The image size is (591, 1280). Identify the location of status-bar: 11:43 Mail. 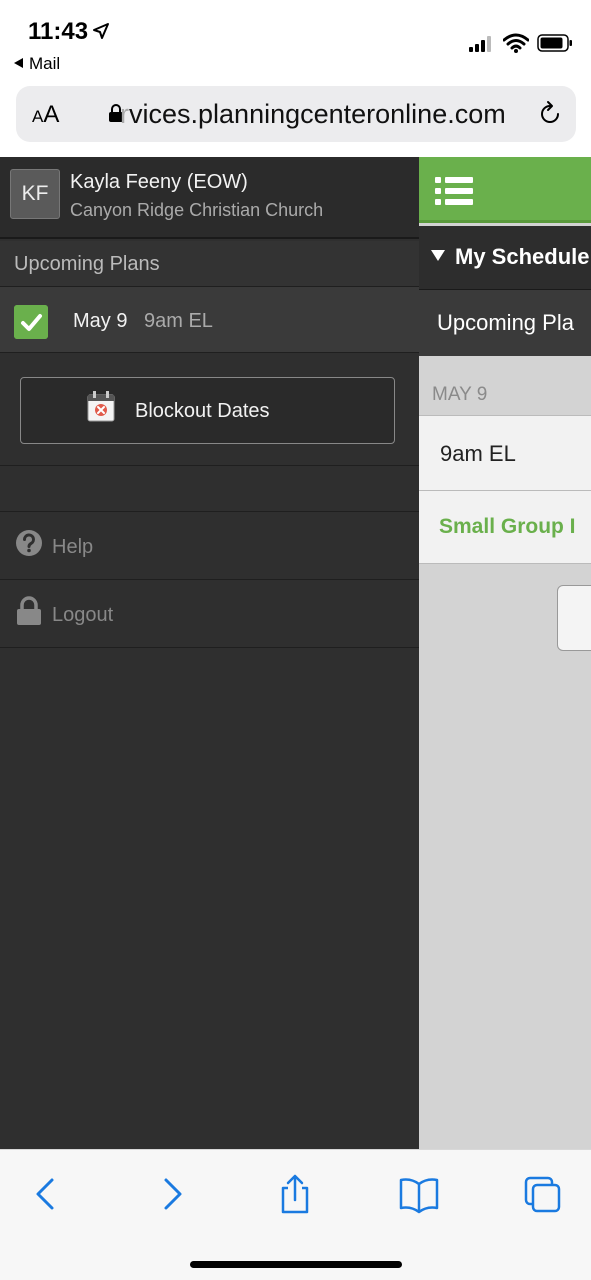
(295, 40).